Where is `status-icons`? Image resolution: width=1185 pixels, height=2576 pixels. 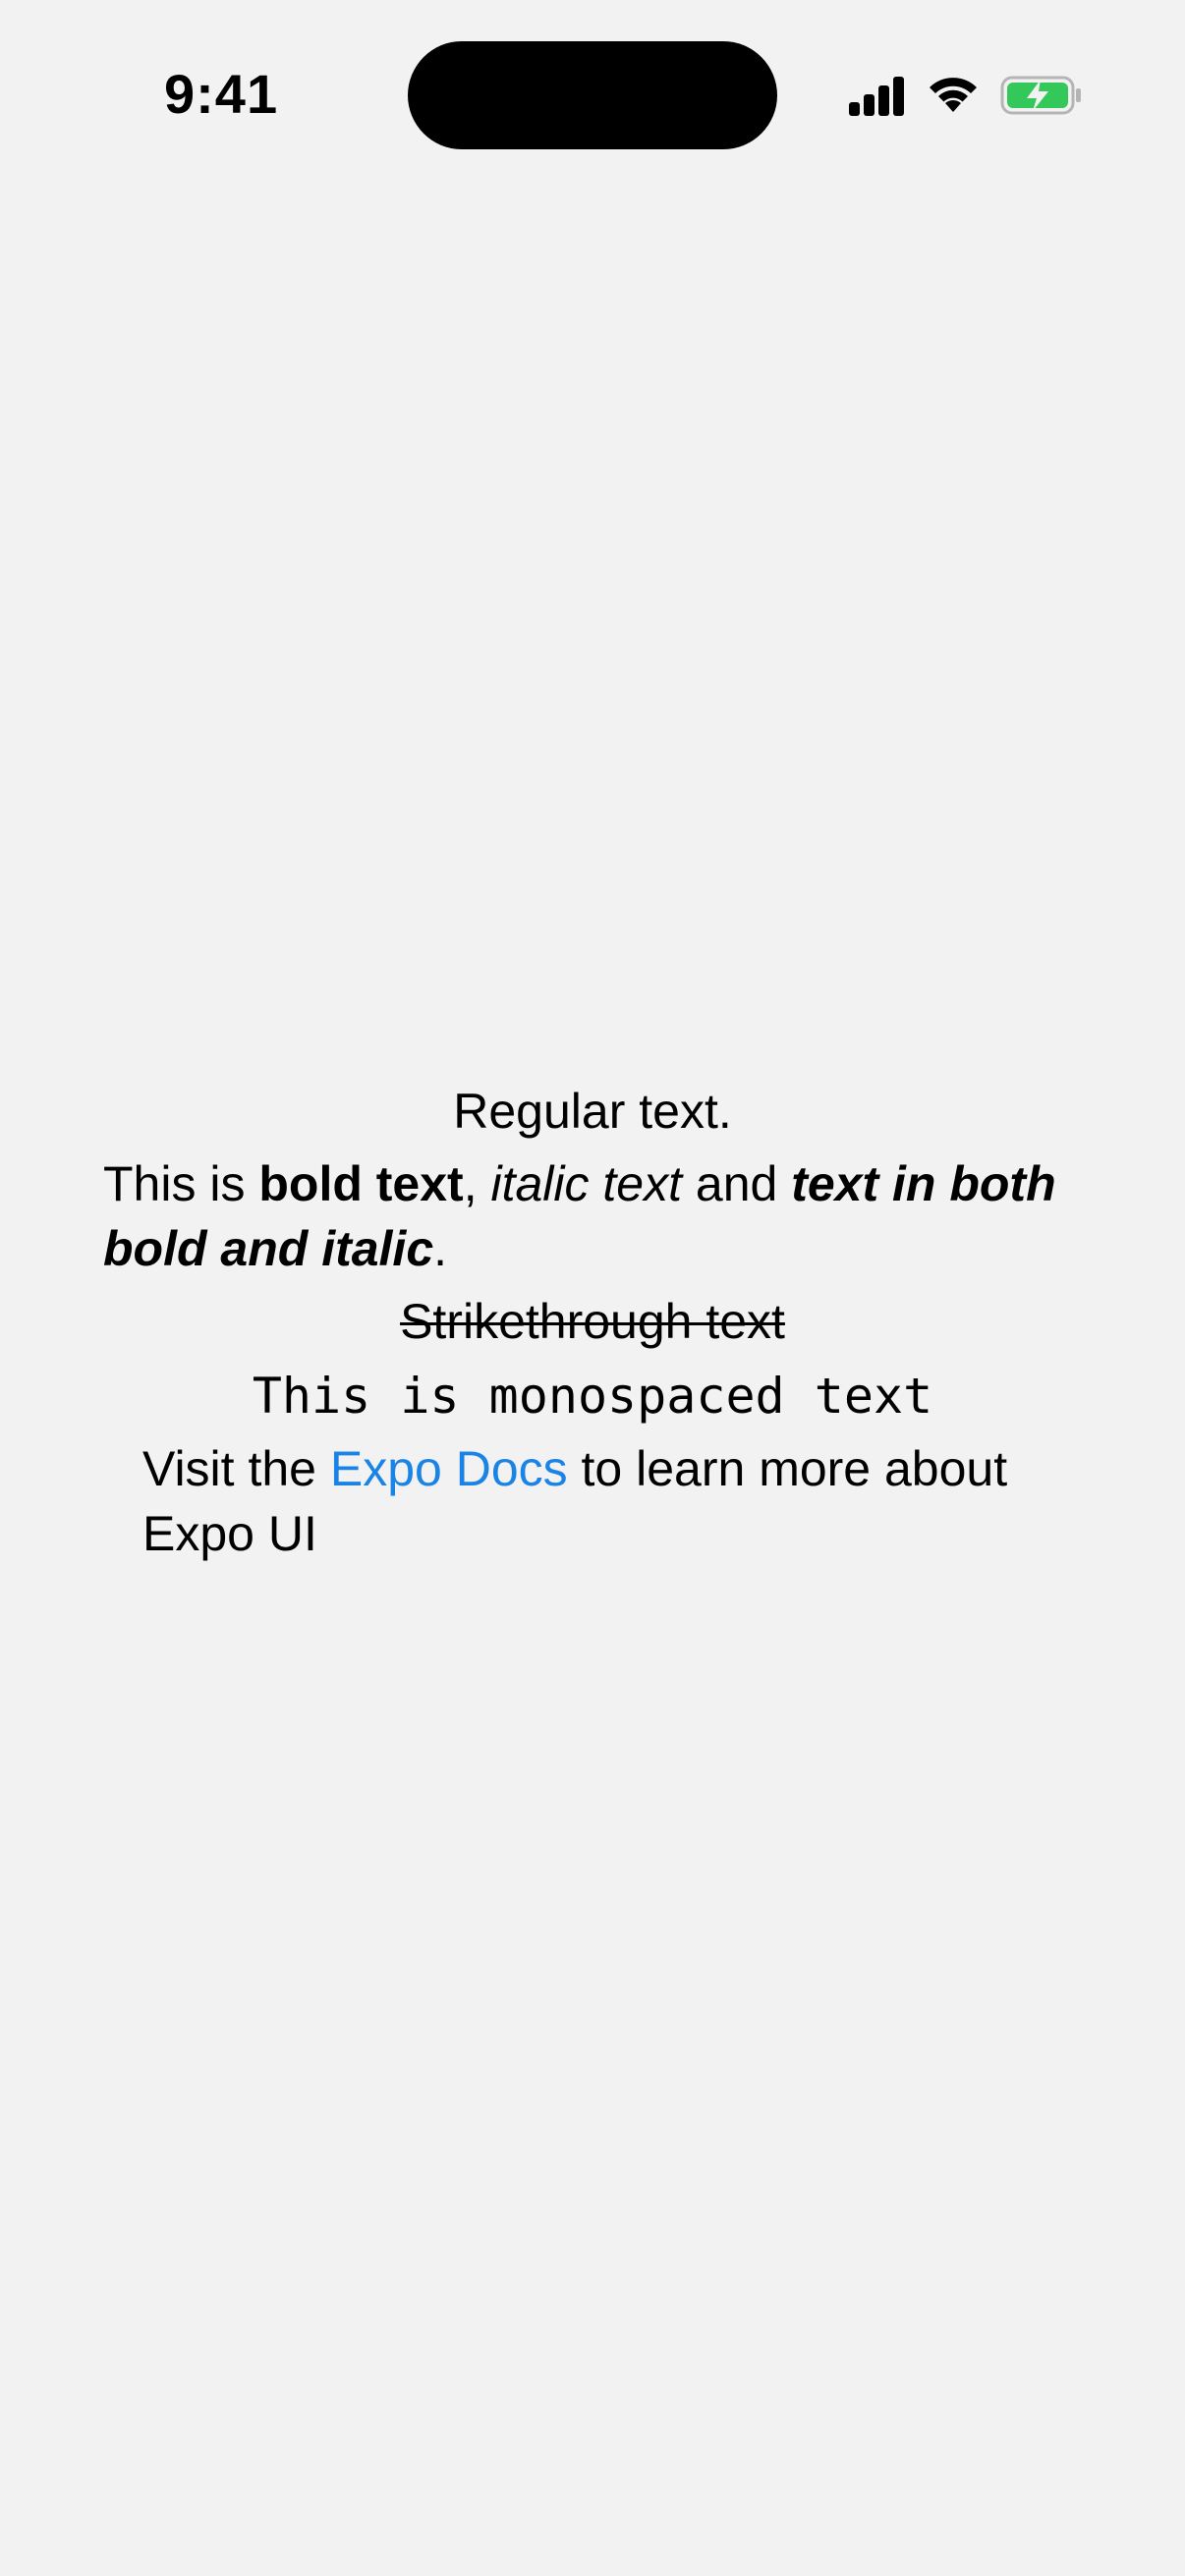
status-icons is located at coordinates (965, 95).